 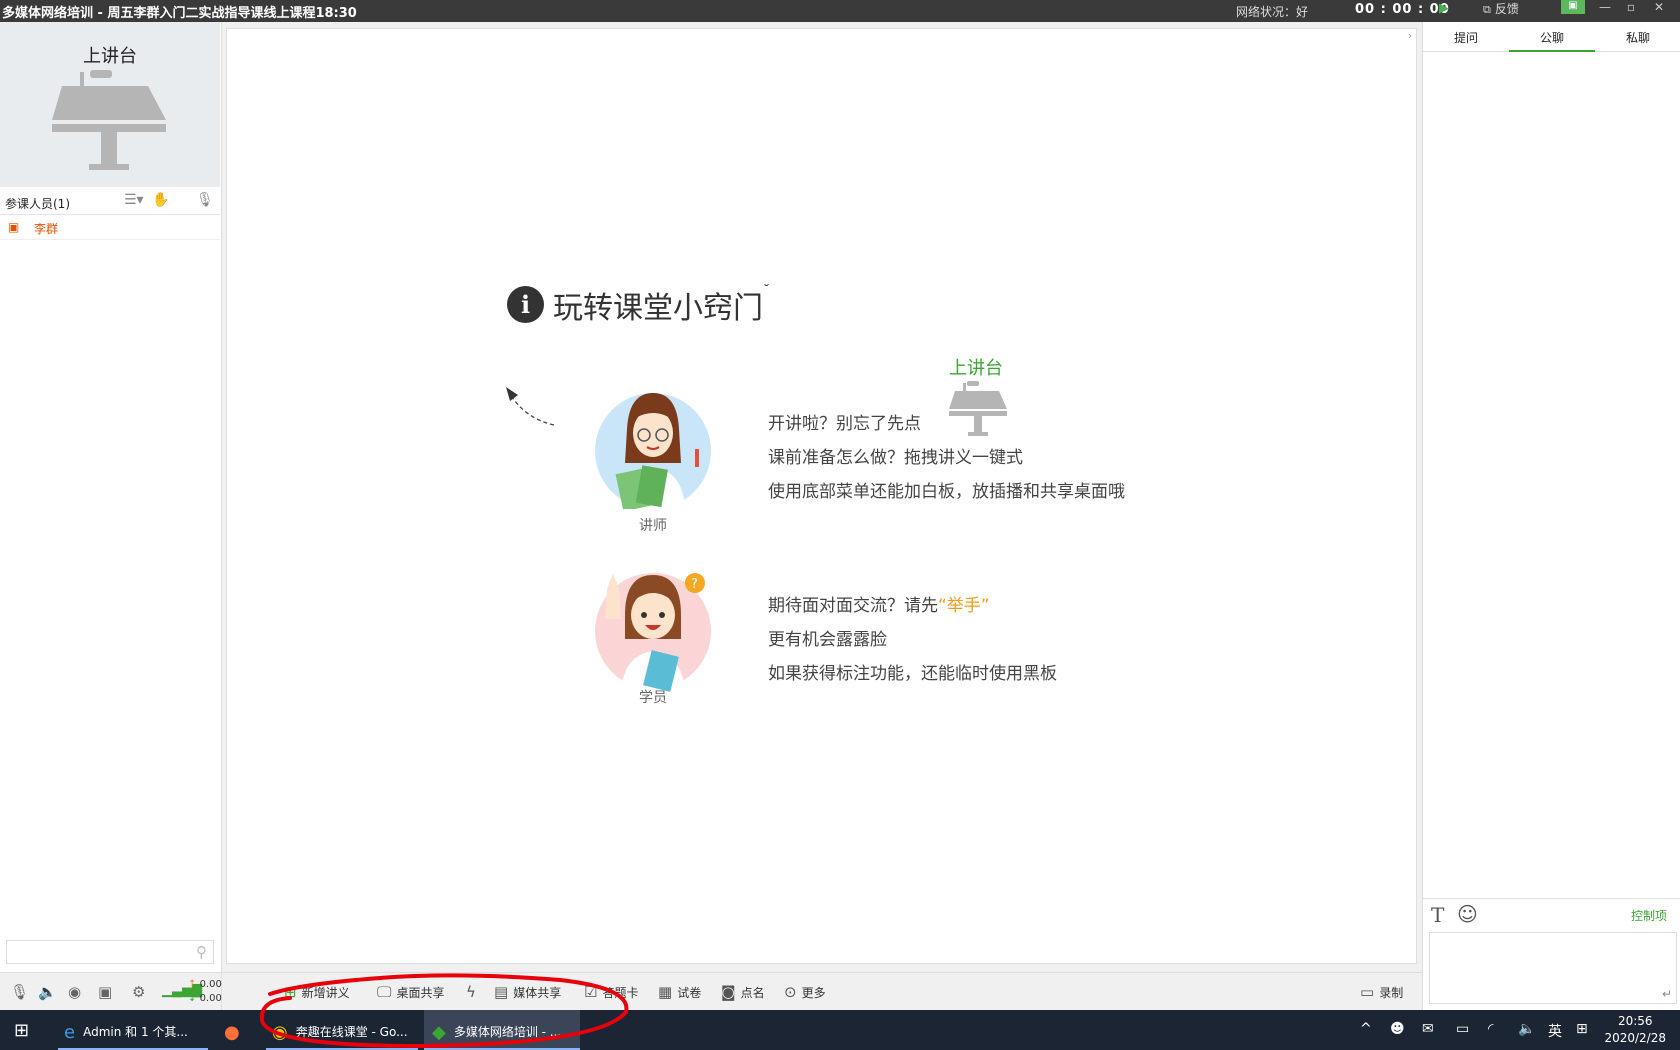 What do you see at coordinates (111, 516) in the screenshot?
I see `left-panel: 上讲台 参课人员(1) ☰▾ ✋ 🎙 ▣ 李群 ⚲` at bounding box center [111, 516].